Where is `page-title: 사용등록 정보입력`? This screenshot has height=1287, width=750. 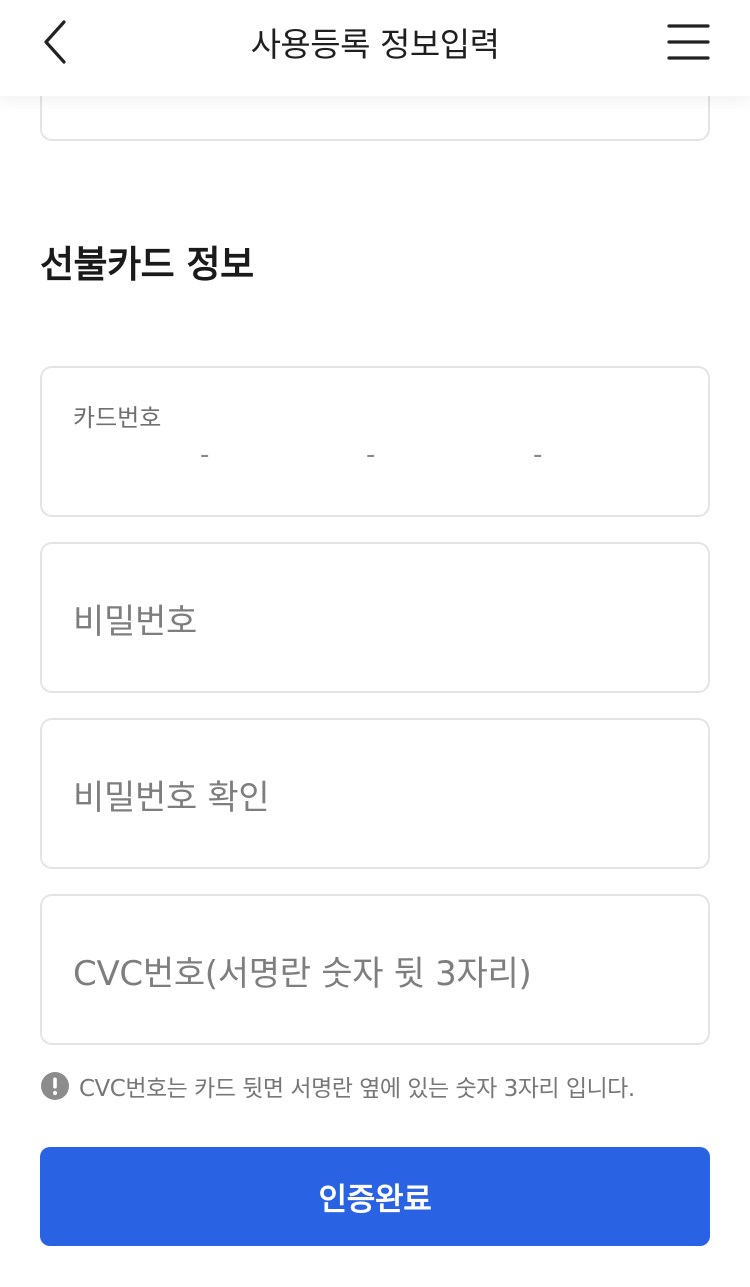
page-title: 사용등록 정보입력 is located at coordinates (375, 44).